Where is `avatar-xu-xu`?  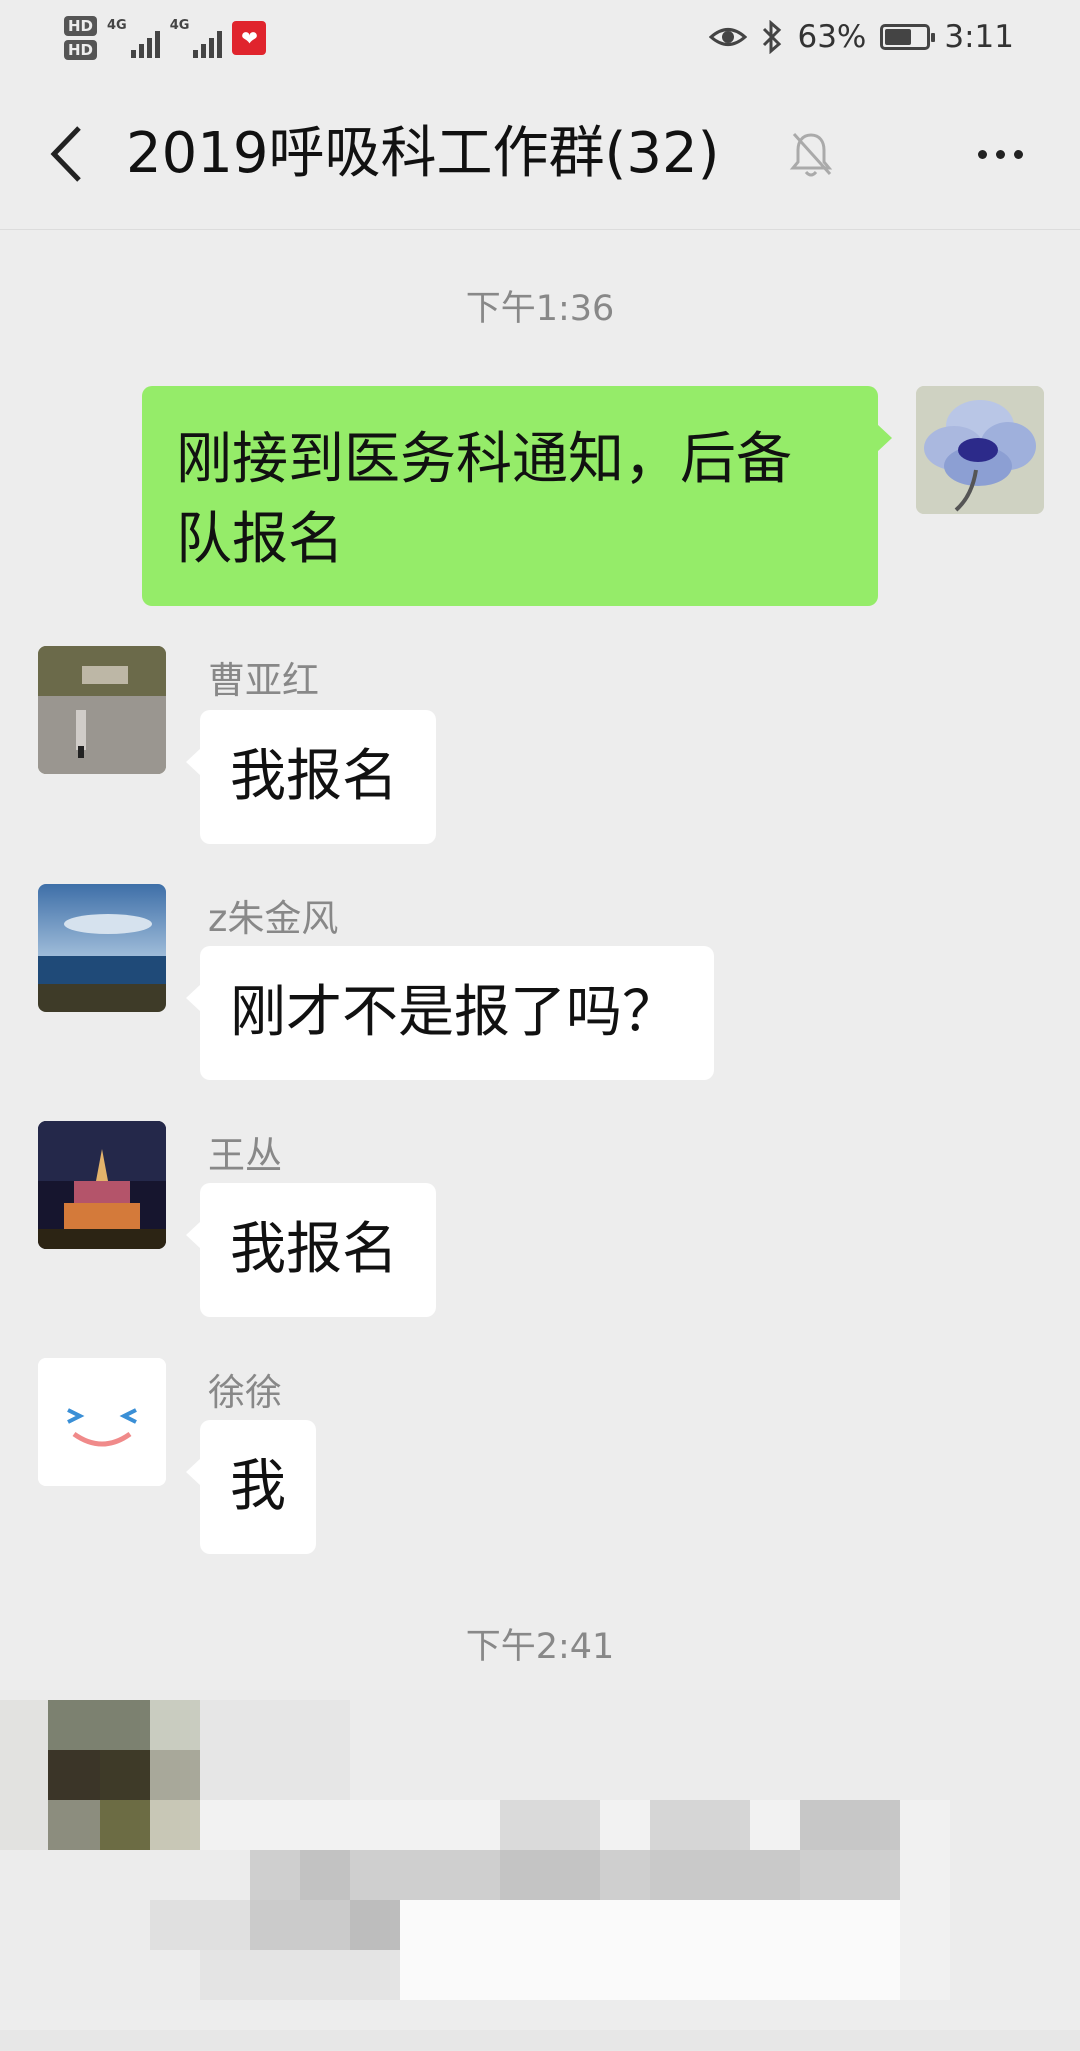 avatar-xu-xu is located at coordinates (102, 1422).